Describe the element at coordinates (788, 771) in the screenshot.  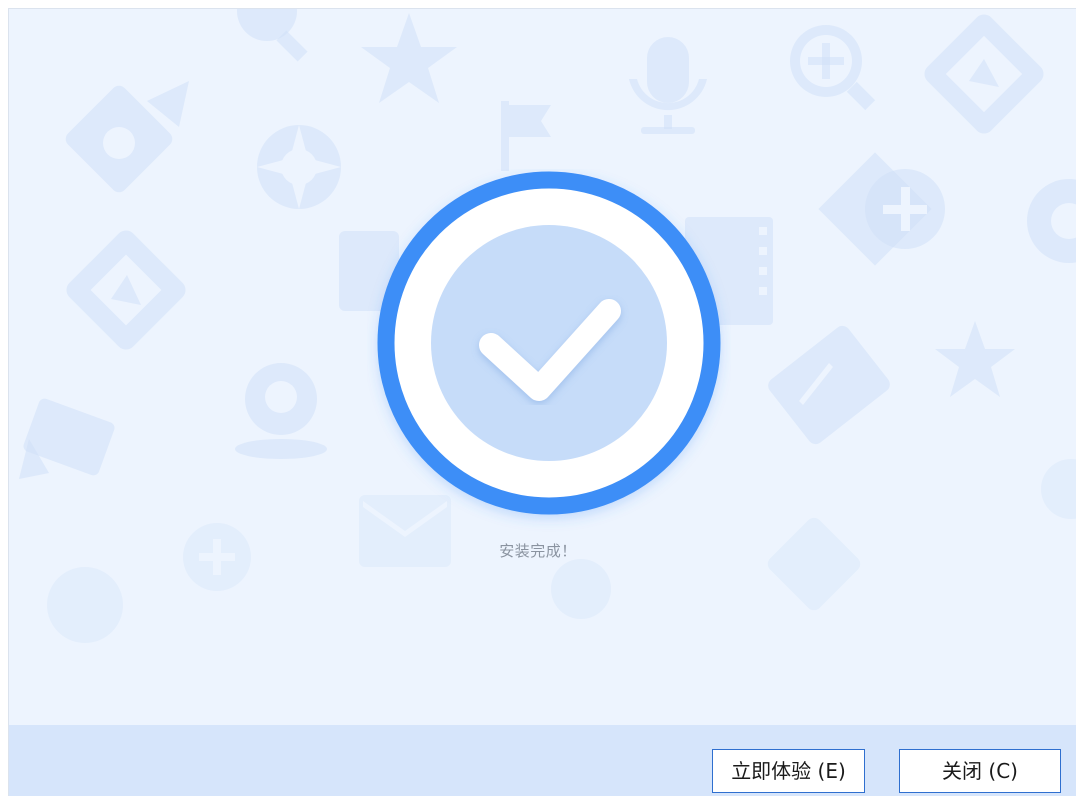
I see `try-now-button: 立即体验 (E)` at that location.